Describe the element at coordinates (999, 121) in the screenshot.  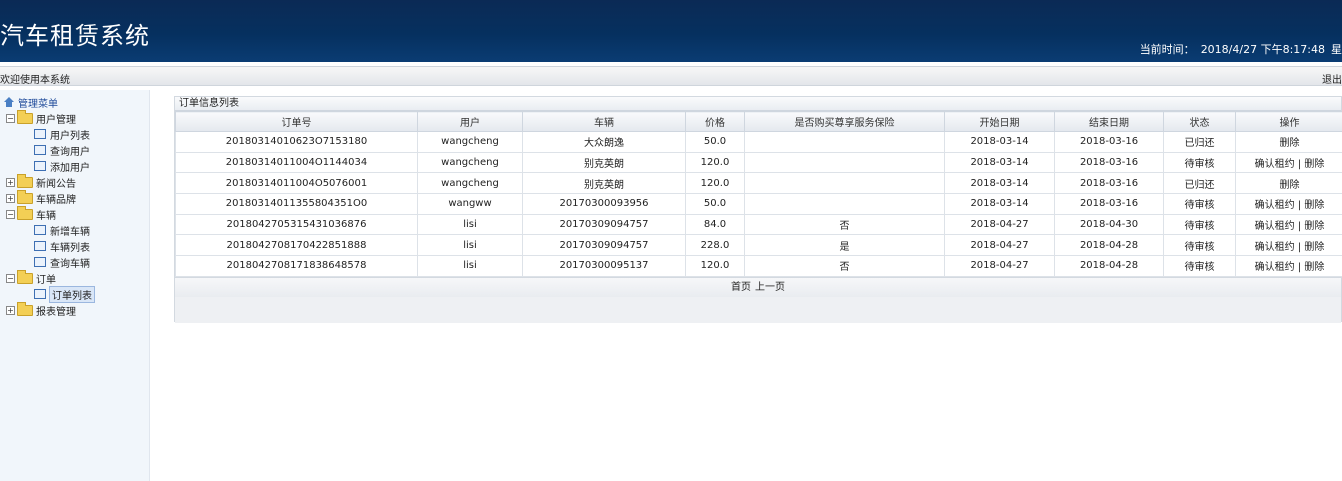
I see `column-header: 开始日期` at that location.